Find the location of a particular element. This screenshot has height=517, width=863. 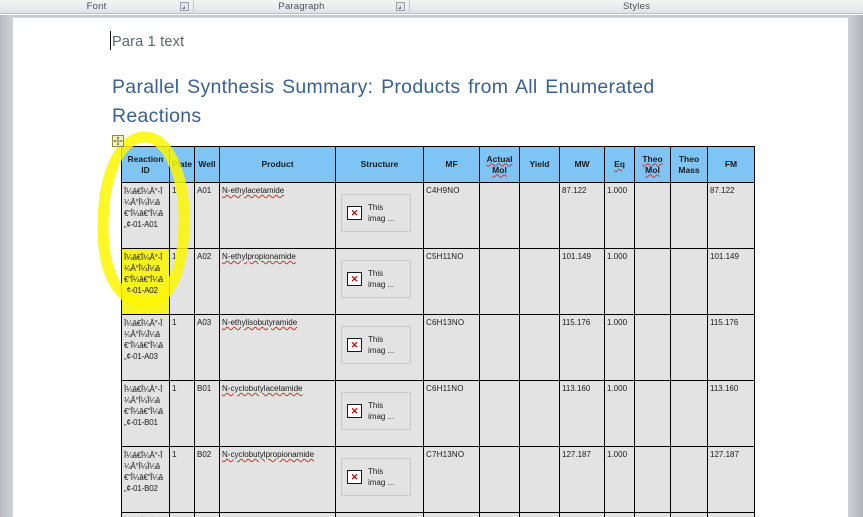

col-header-fm: FM is located at coordinates (731, 164).